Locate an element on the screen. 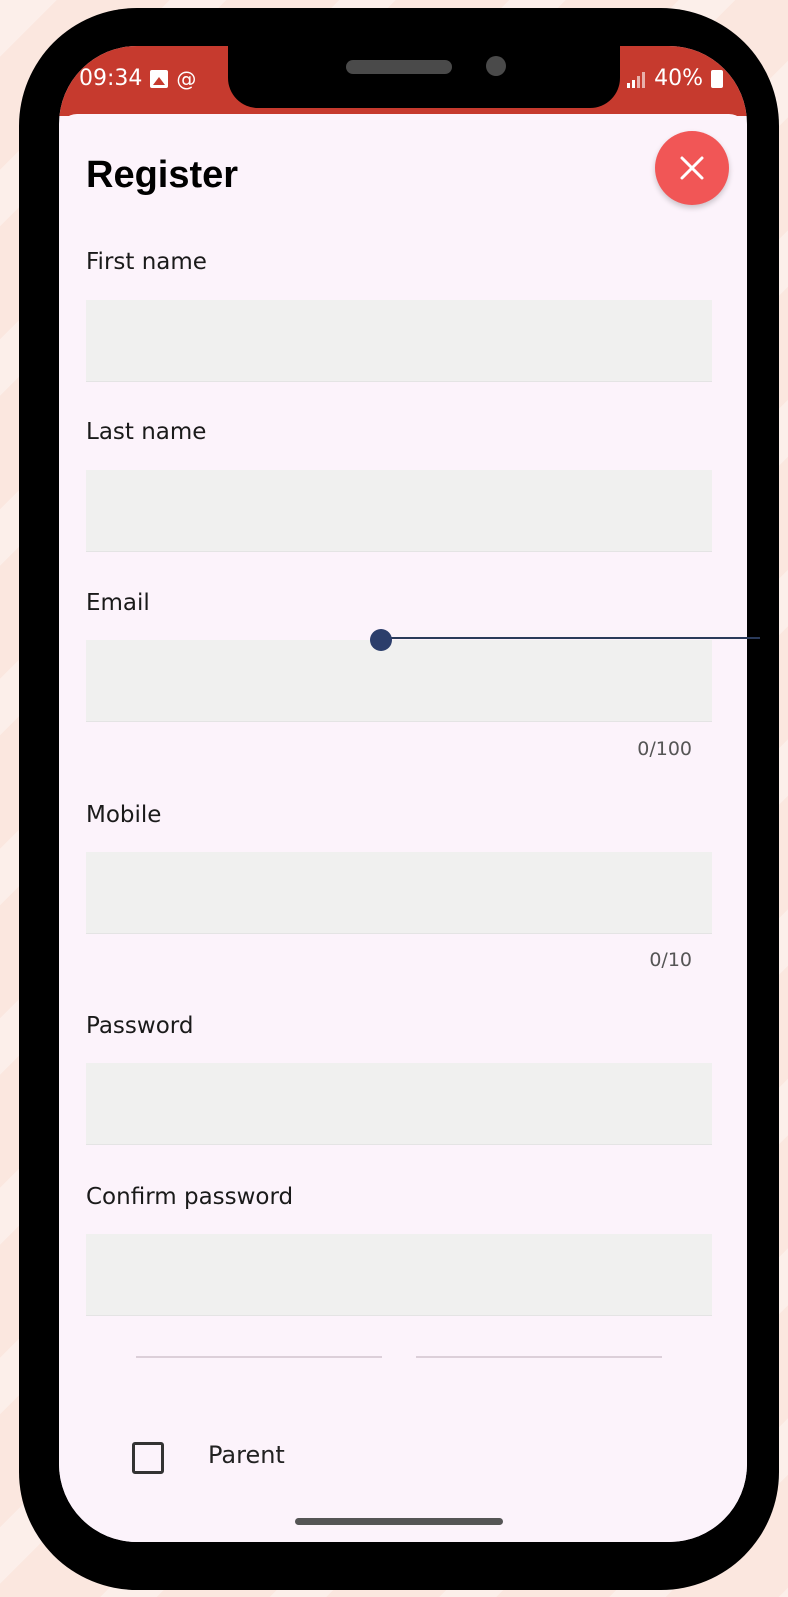 The width and height of the screenshot is (788, 1597). status-left: 09:34 @ is located at coordinates (137, 78).